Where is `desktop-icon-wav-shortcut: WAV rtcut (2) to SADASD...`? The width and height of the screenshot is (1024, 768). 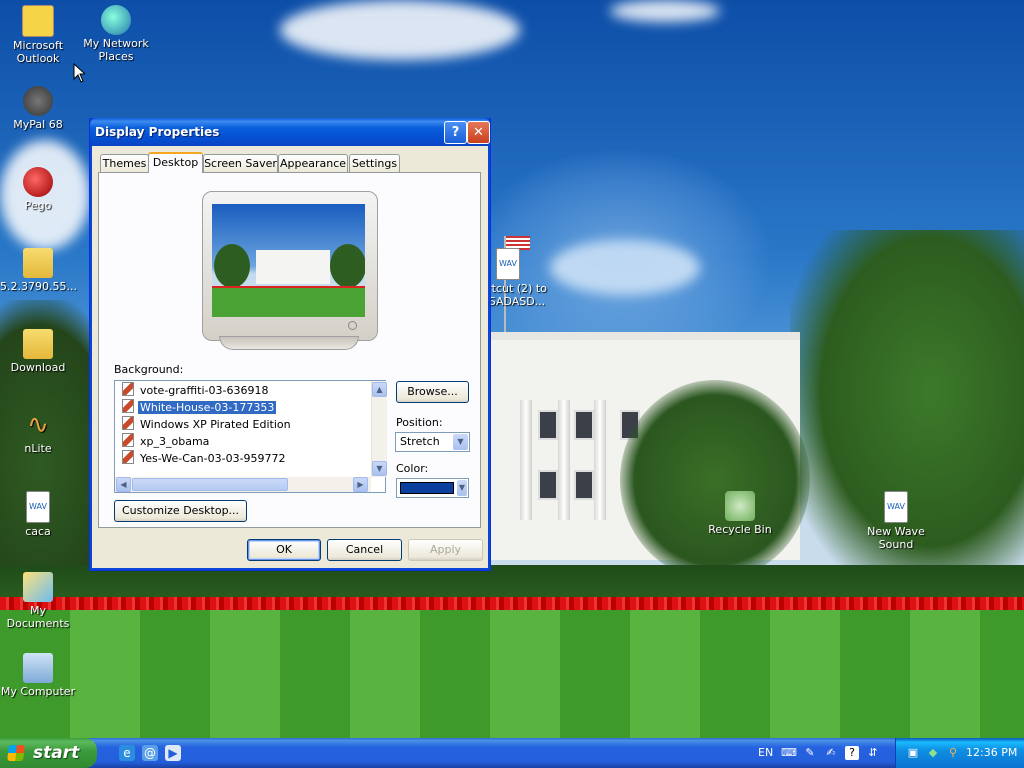 desktop-icon-wav-shortcut: WAV rtcut (2) to SADASD... is located at coordinates (517, 278).